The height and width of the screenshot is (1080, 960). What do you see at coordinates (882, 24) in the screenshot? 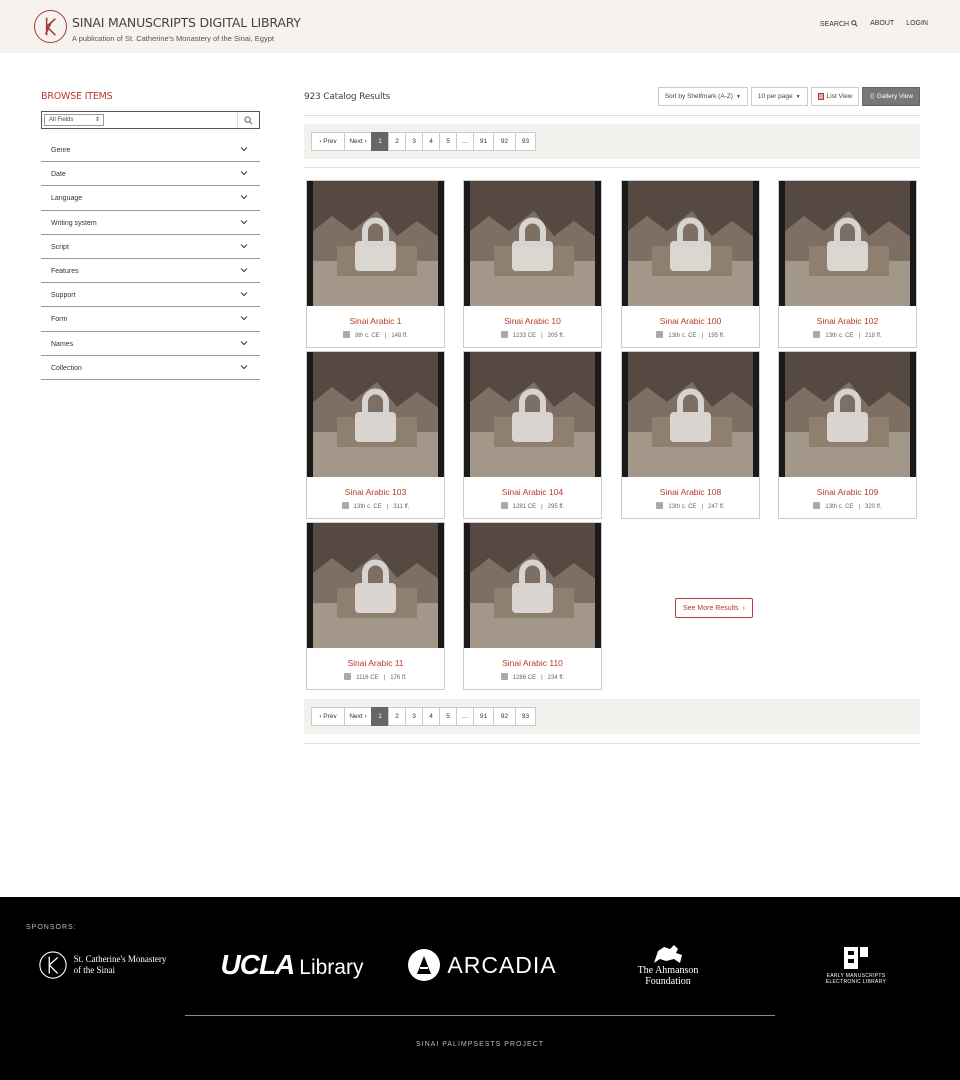
I see `nav-about: ABOUT` at bounding box center [882, 24].